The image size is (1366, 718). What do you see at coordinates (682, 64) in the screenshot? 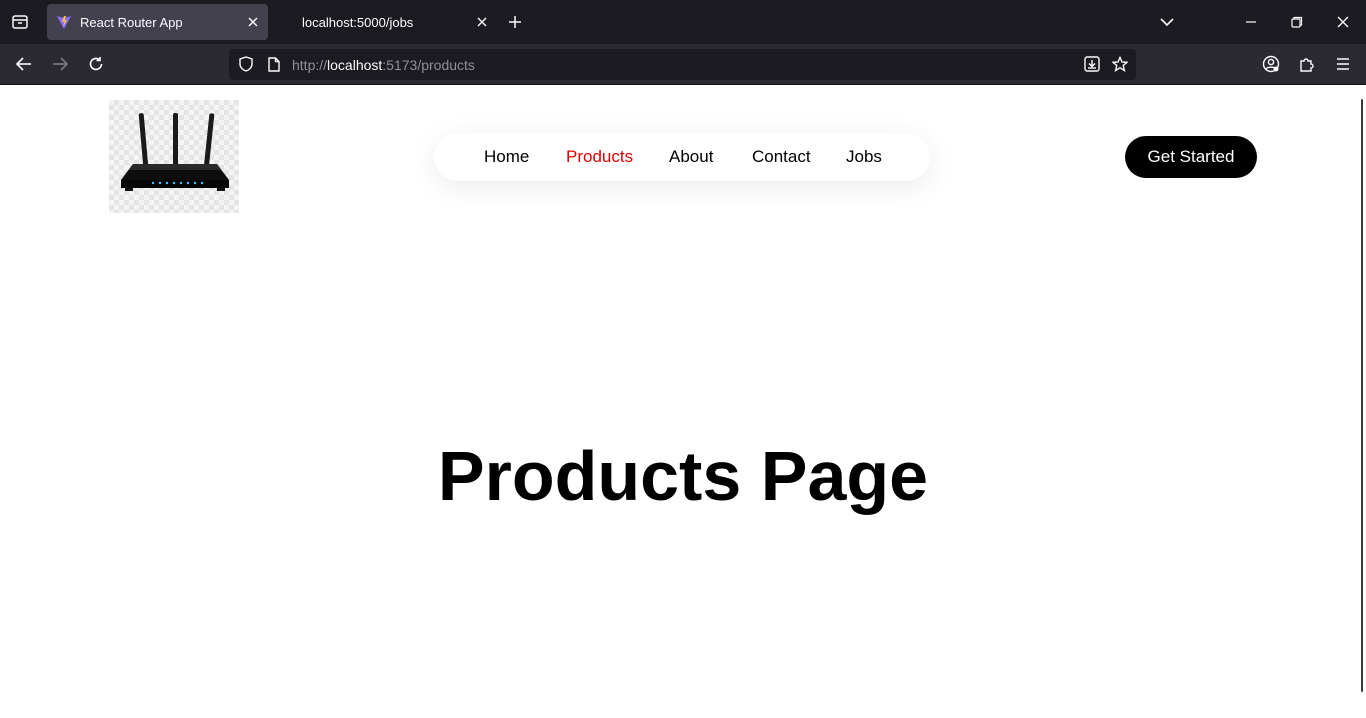
I see `url-bar: http://localhost:5173/products` at bounding box center [682, 64].